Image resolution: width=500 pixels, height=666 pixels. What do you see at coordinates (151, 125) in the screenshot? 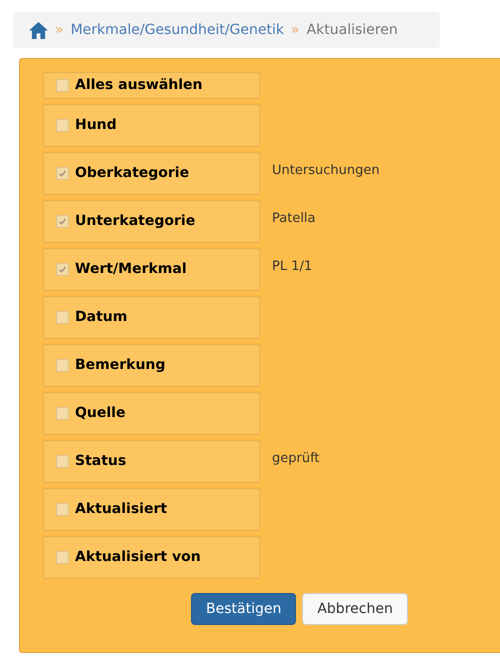
I see `field-option: Hund` at bounding box center [151, 125].